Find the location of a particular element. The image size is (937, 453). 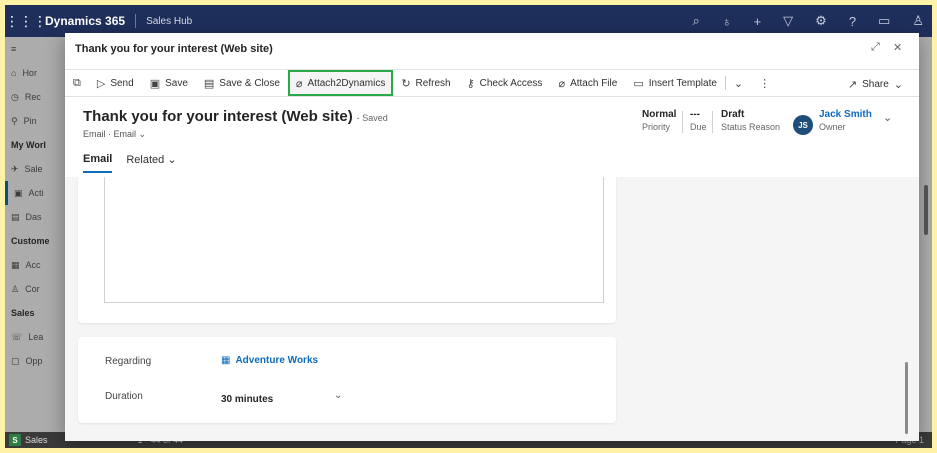

sidebar-item-activities: ▣ Acti is located at coordinates (36, 193).